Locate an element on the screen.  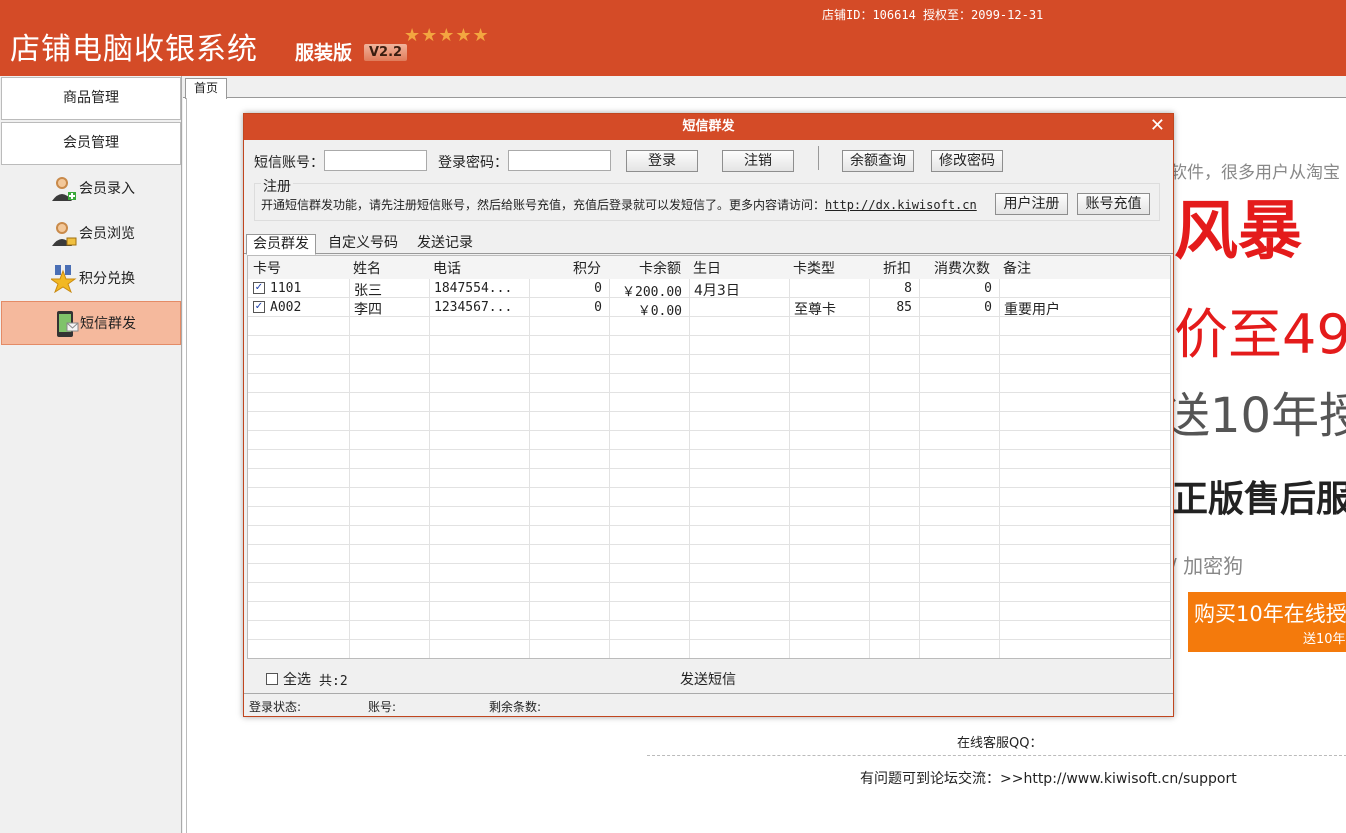
column-header: 卡类型 is located at coordinates (814, 268).